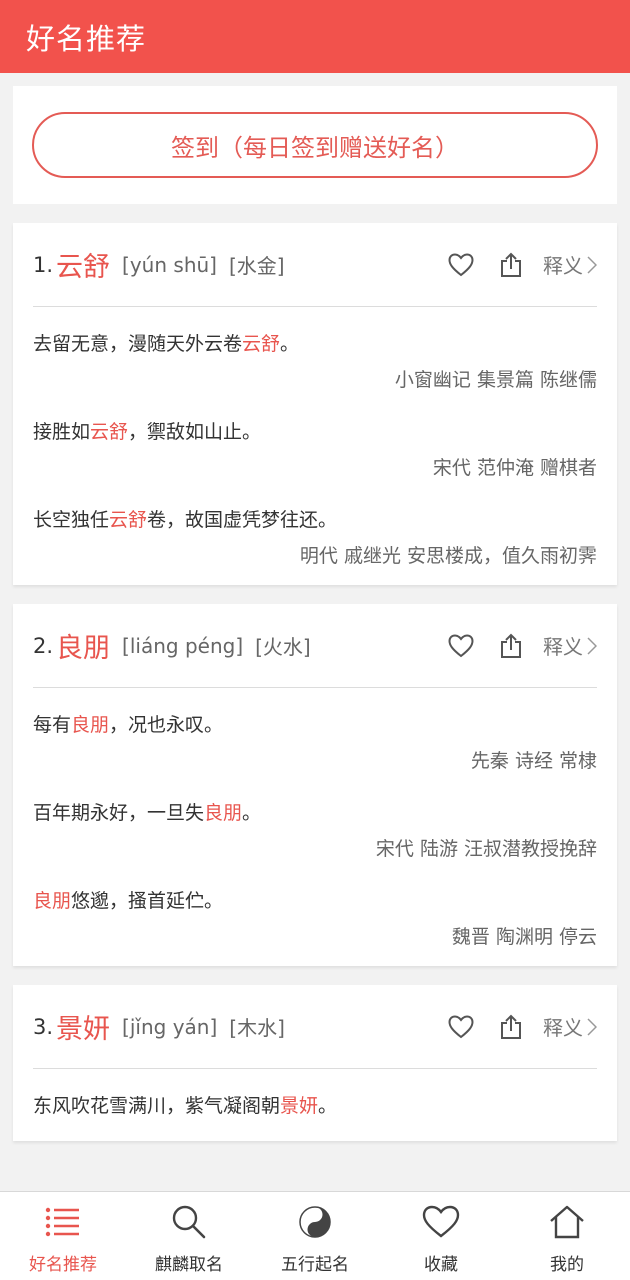 The image size is (630, 1280). What do you see at coordinates (63, 1265) in the screenshot?
I see `tab-label: 好名推荐` at bounding box center [63, 1265].